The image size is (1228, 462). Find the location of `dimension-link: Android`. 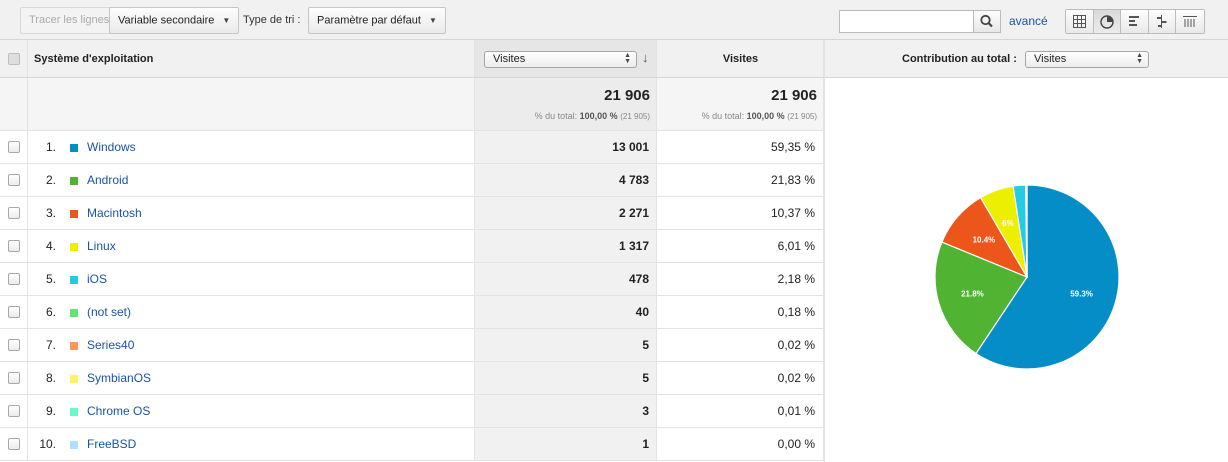

dimension-link: Android is located at coordinates (107, 180).